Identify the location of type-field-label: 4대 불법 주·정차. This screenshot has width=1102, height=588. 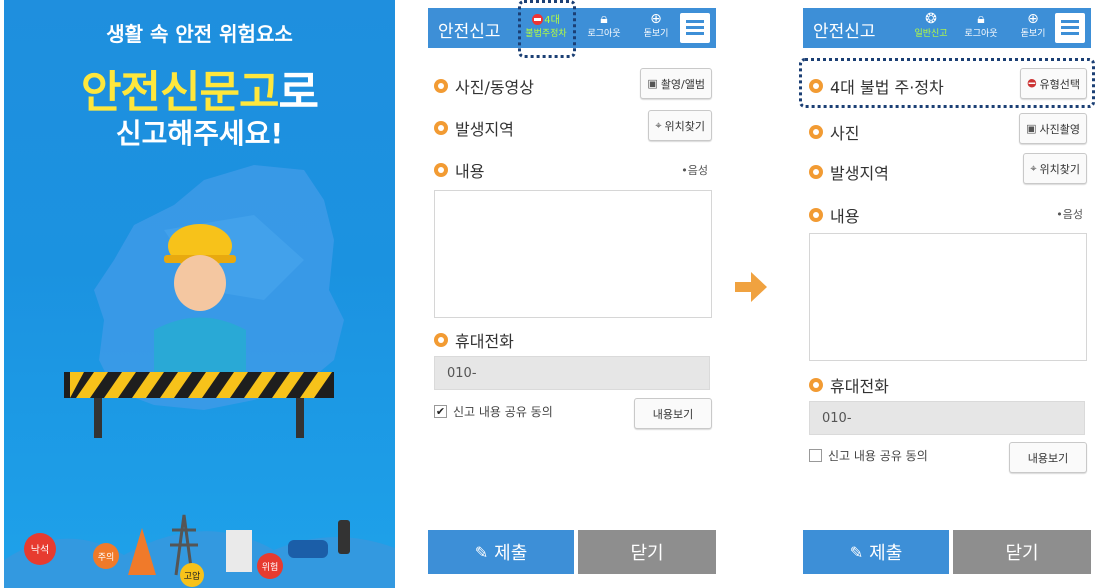
(876, 86).